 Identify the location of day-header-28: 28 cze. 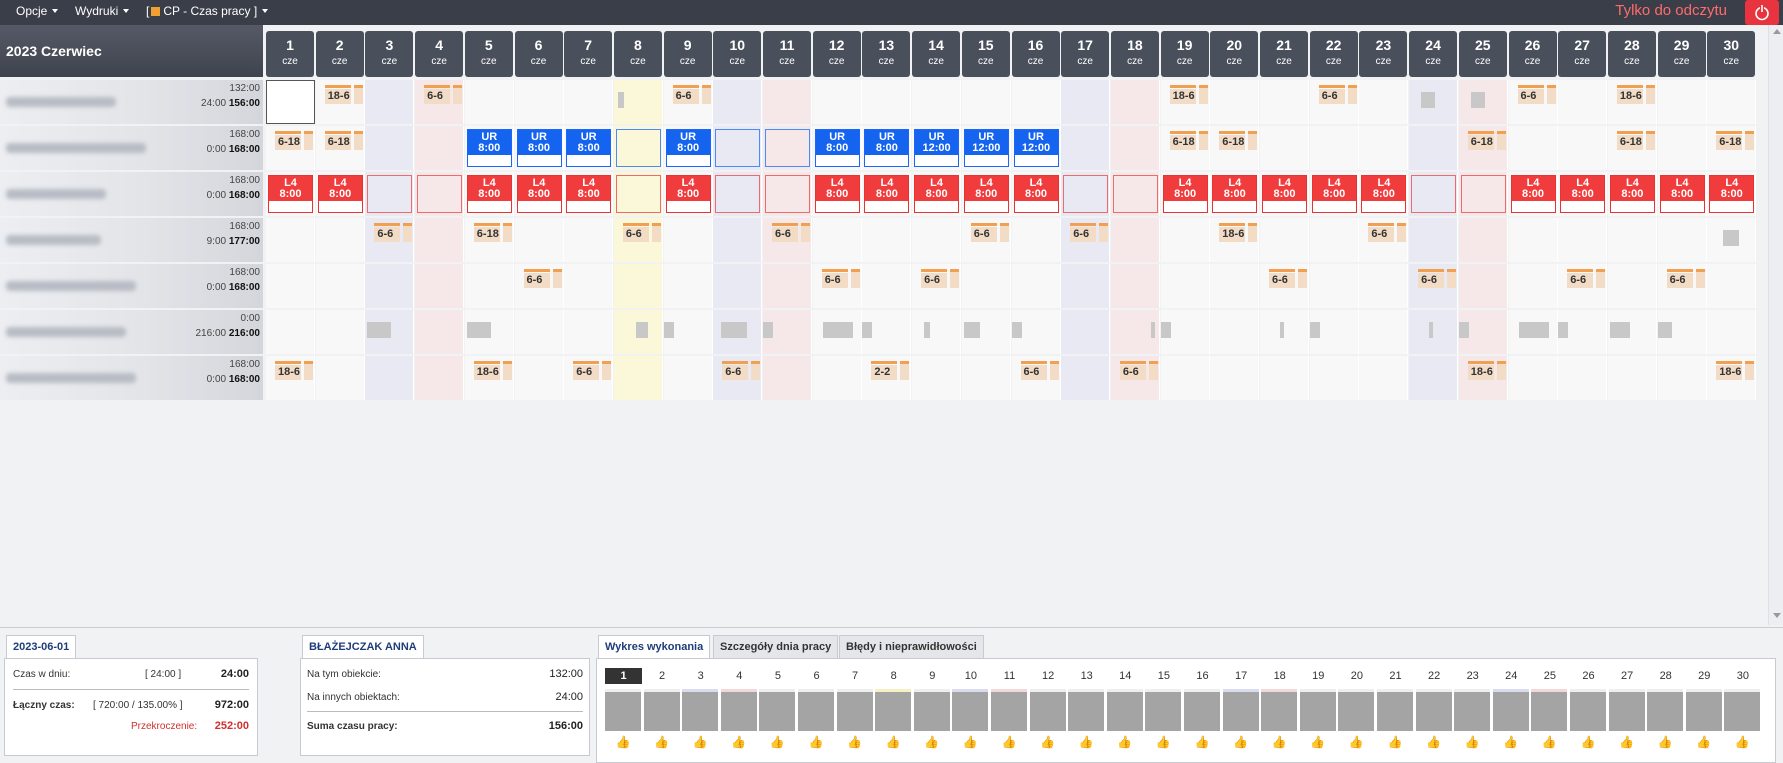
(1631, 54).